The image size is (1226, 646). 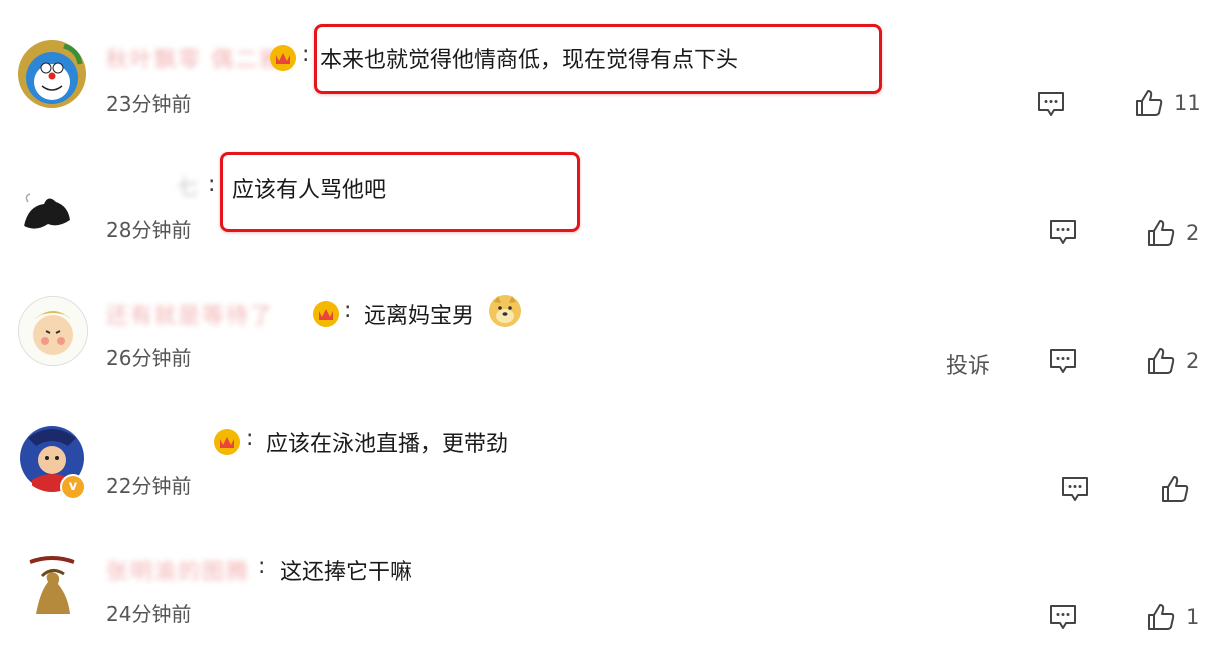 I want to click on timestamp: 28分钟前, so click(x=149, y=230).